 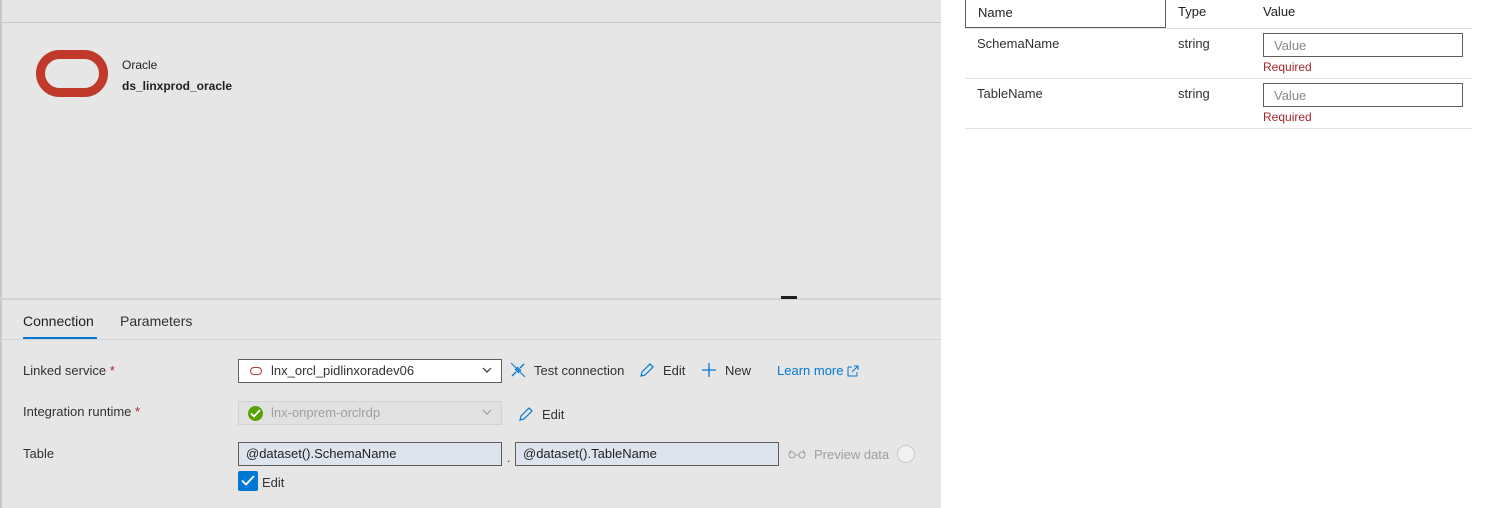 I want to click on table-name-input: @dataset().TableName, so click(x=647, y=454).